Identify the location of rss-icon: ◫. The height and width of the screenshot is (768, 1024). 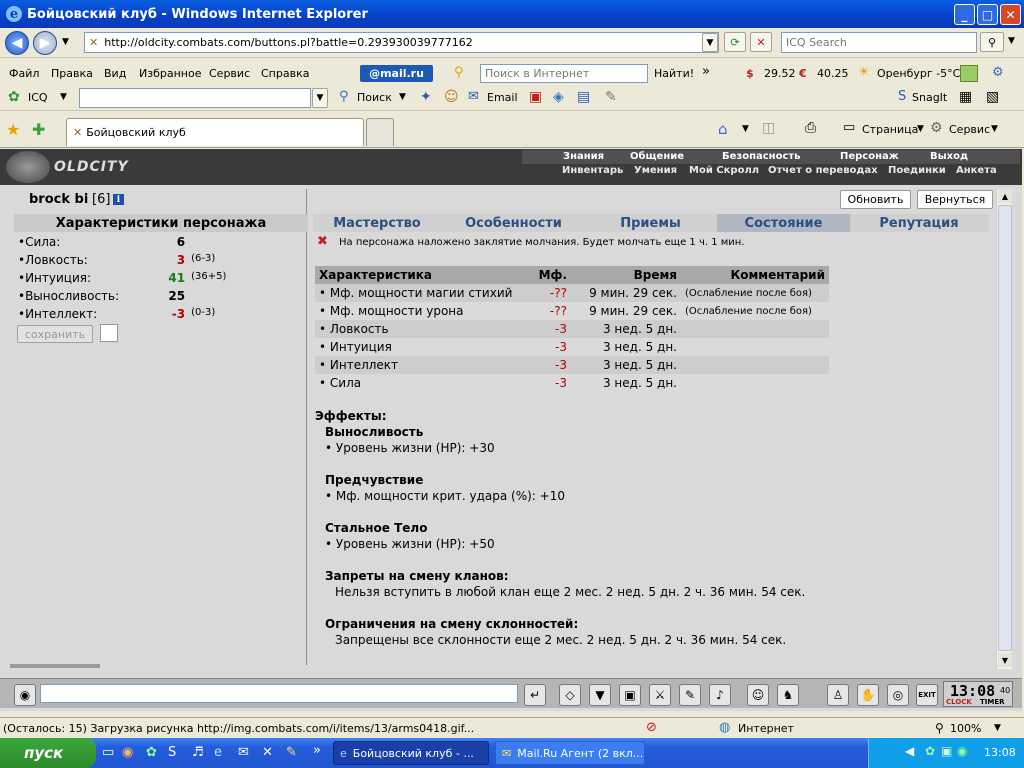
(768, 128).